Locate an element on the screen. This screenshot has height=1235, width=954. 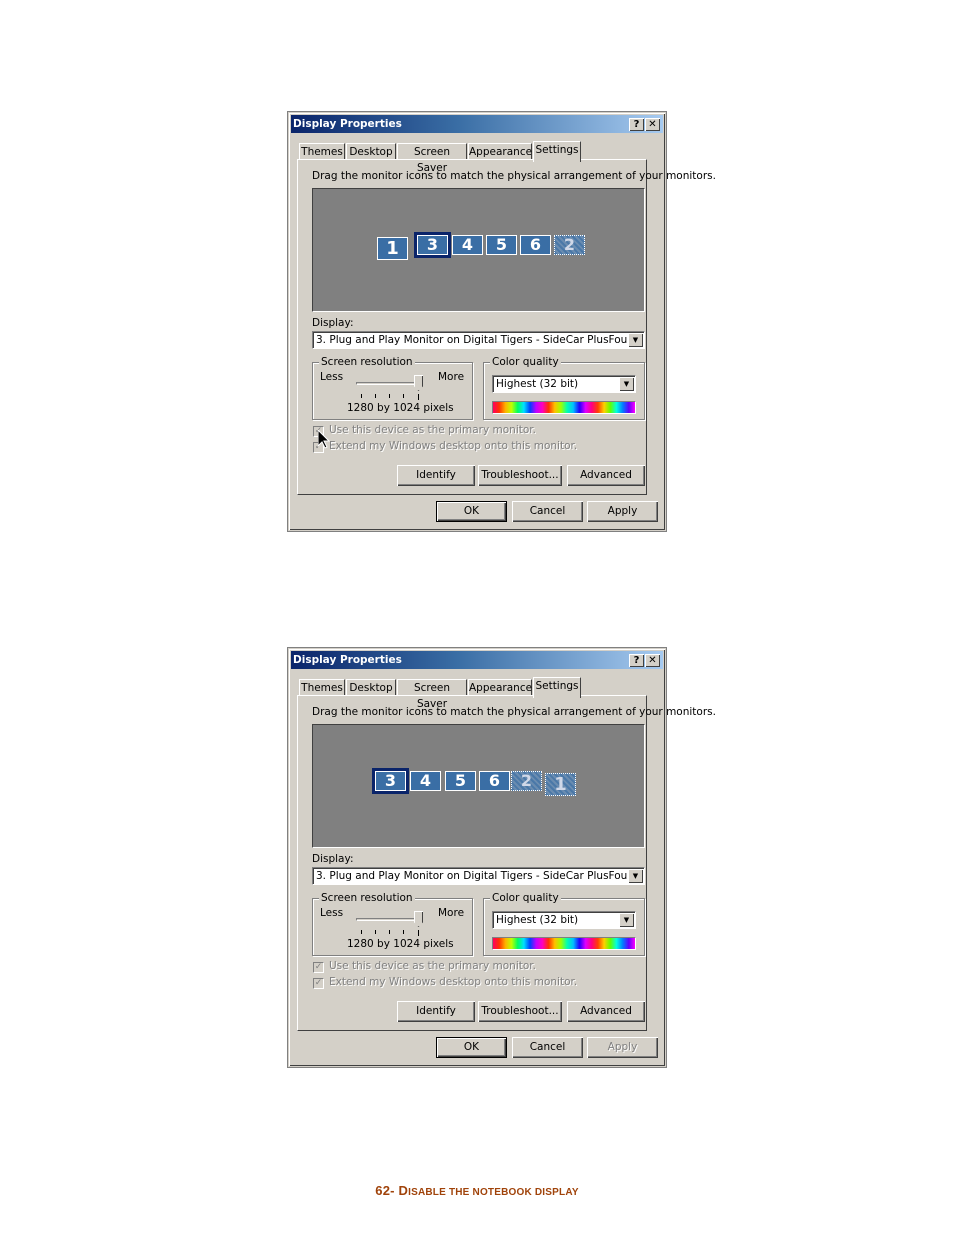
page-footer-caption: 62- DISABLE THE NOTEBOOK DISPLAY is located at coordinates (477, 1190).